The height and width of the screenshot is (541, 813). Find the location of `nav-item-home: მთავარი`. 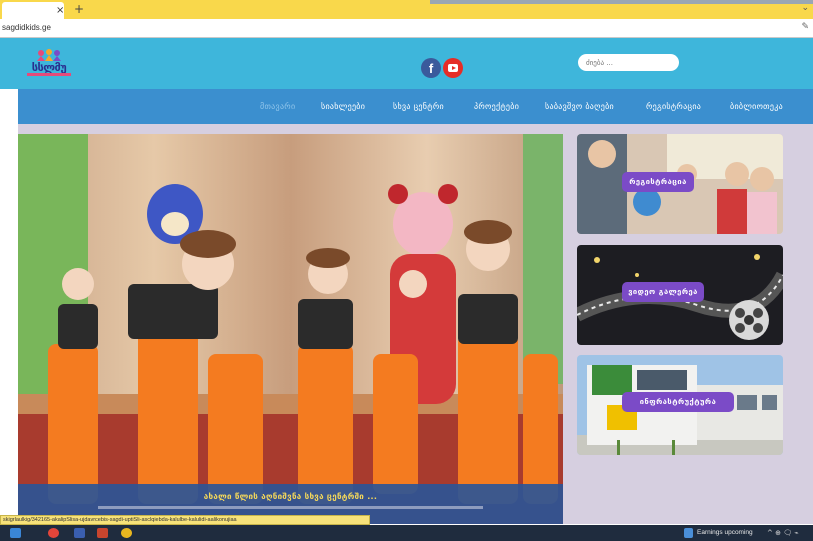

nav-item-home: მთავარი is located at coordinates (277, 107).